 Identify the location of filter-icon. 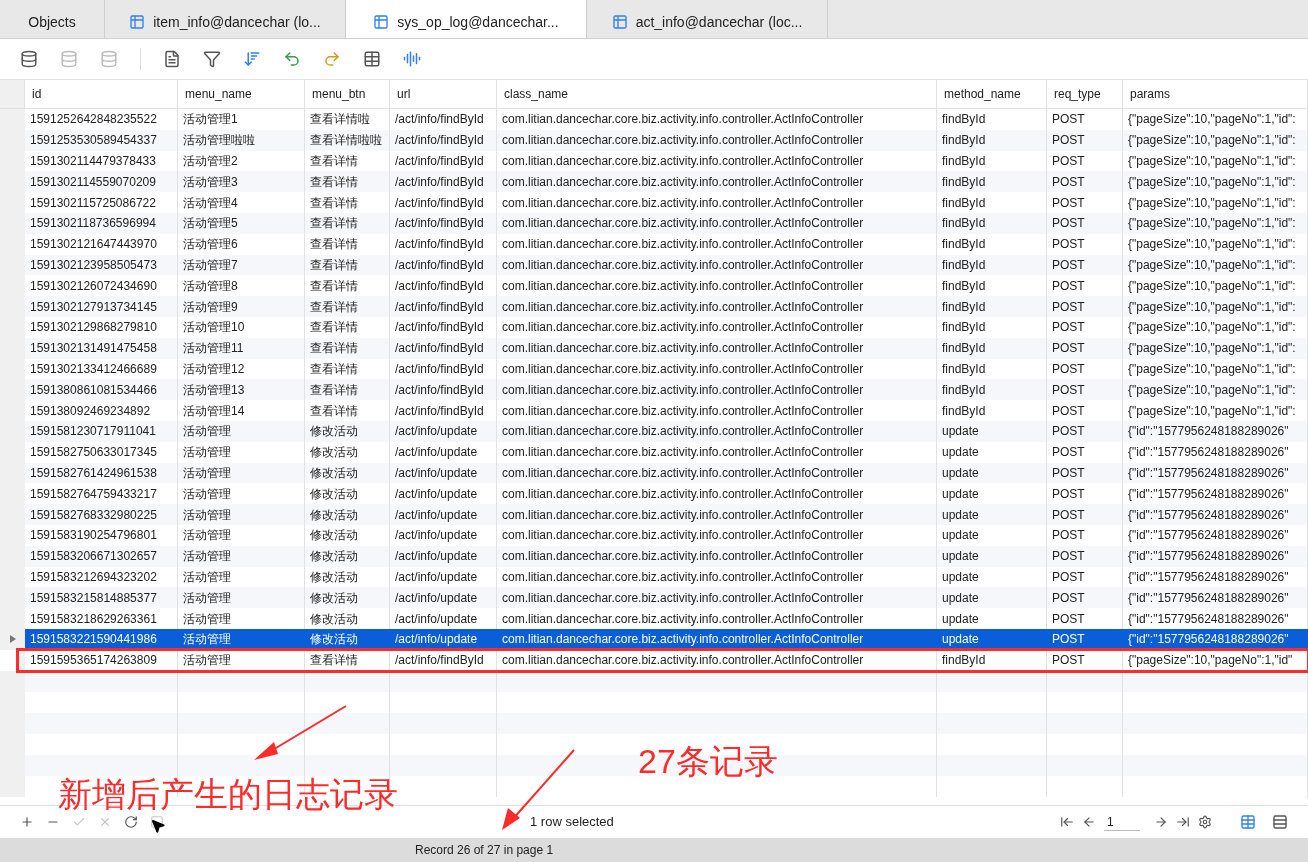
(212, 59).